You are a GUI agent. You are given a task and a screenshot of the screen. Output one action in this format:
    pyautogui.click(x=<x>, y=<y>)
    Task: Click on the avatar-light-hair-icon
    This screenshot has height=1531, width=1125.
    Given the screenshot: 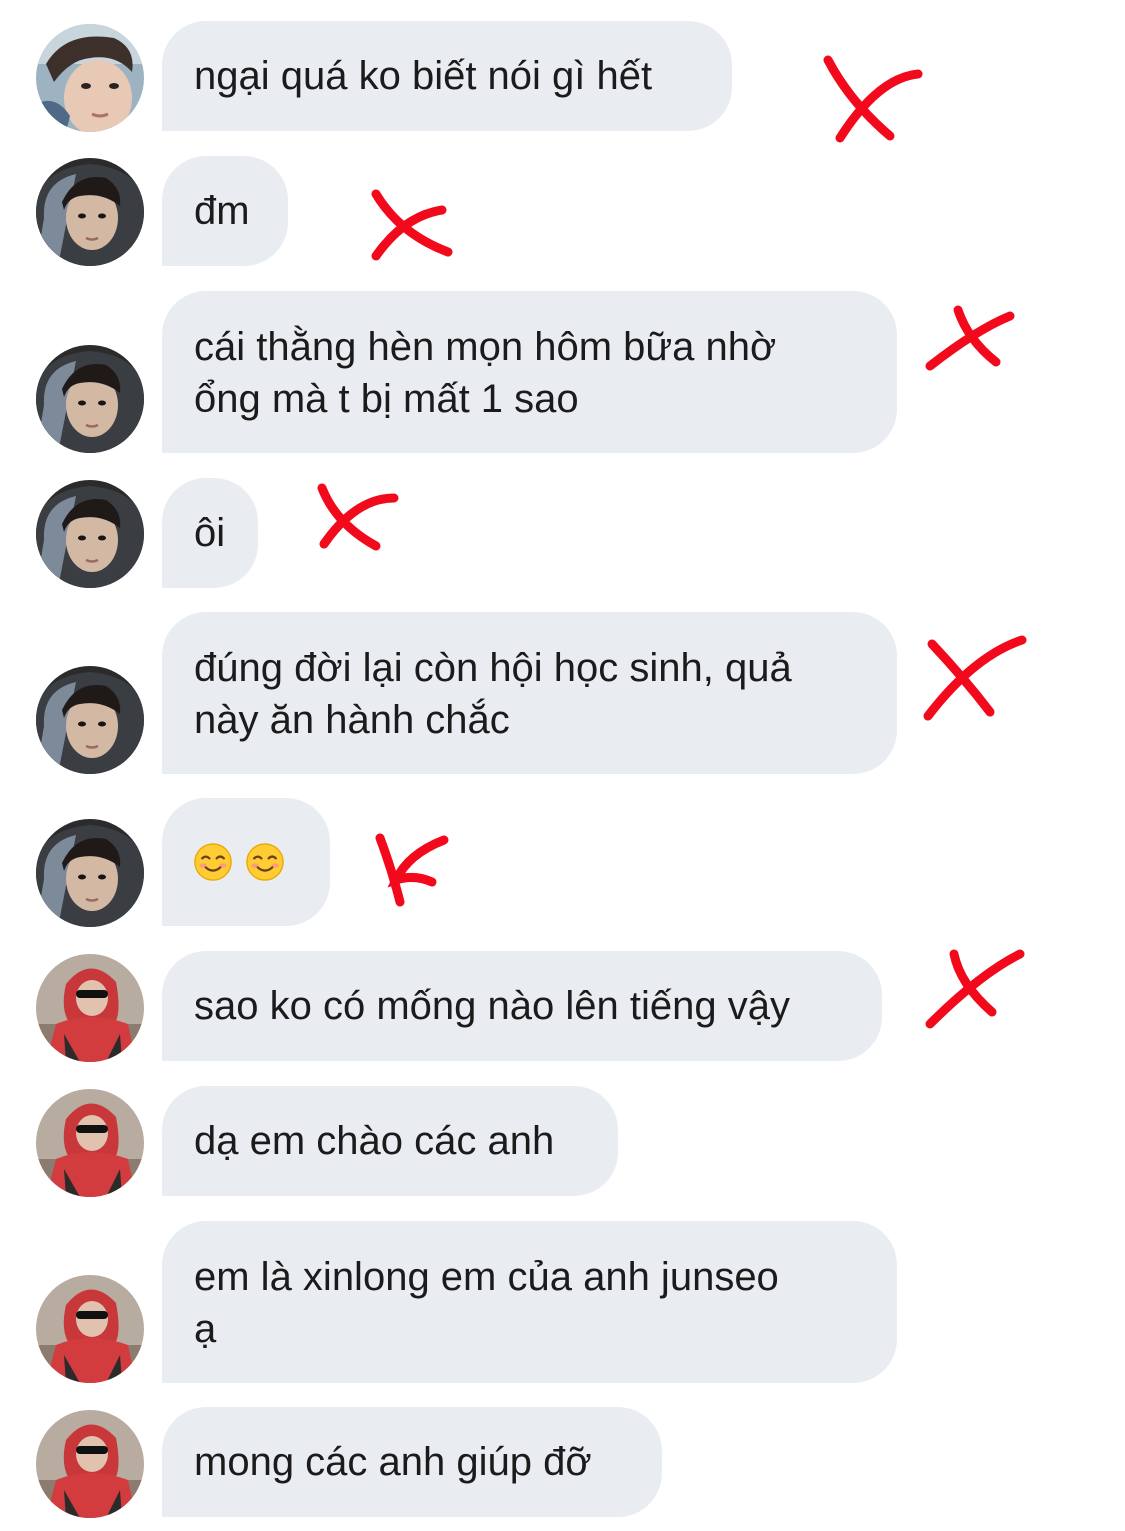 What is the action you would take?
    pyautogui.click(x=90, y=78)
    